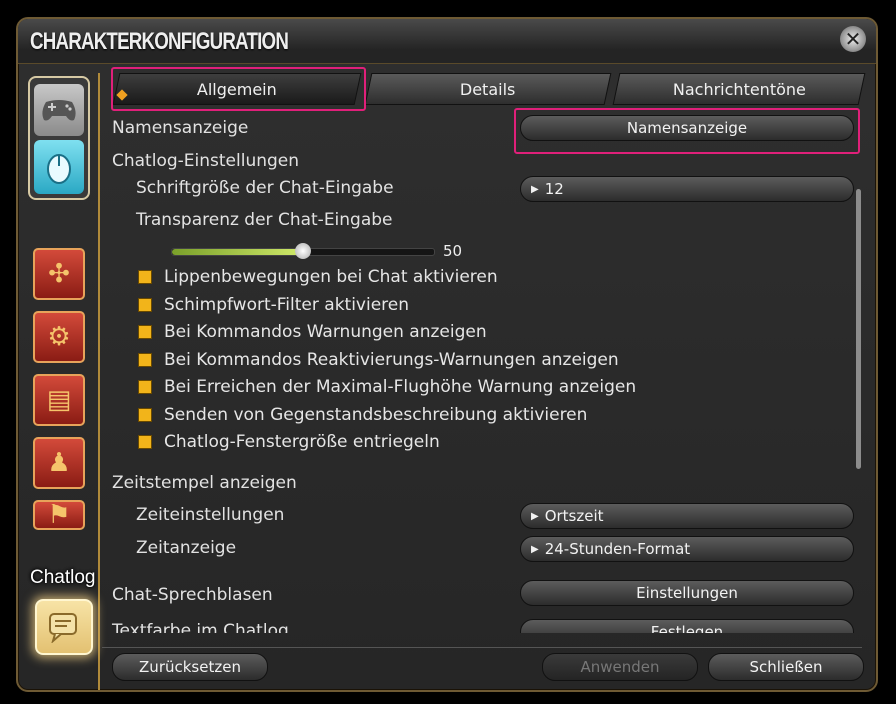  Describe the element at coordinates (574, 516) in the screenshot. I see `time-settings-value: Ortszeit` at that location.